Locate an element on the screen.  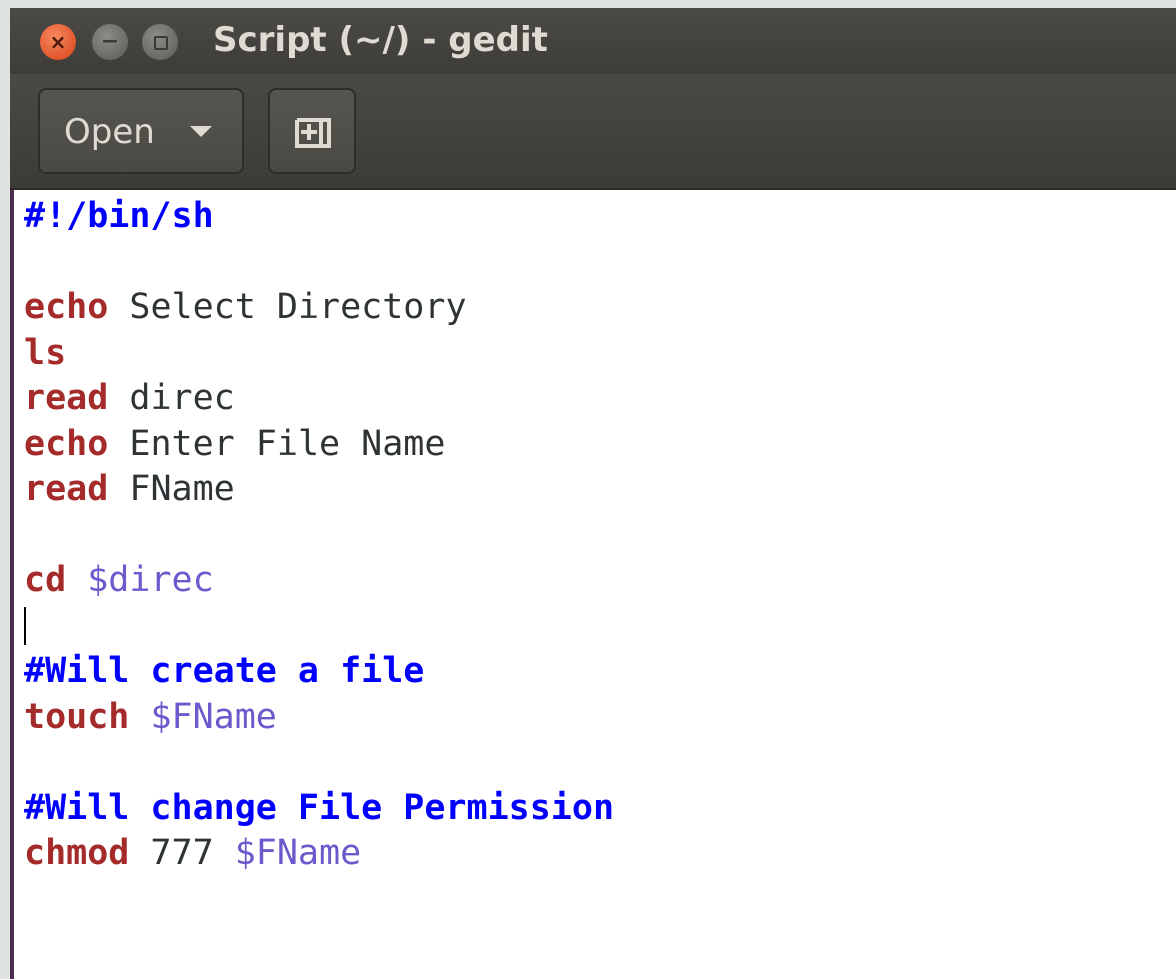
close-button: × is located at coordinates (58, 42).